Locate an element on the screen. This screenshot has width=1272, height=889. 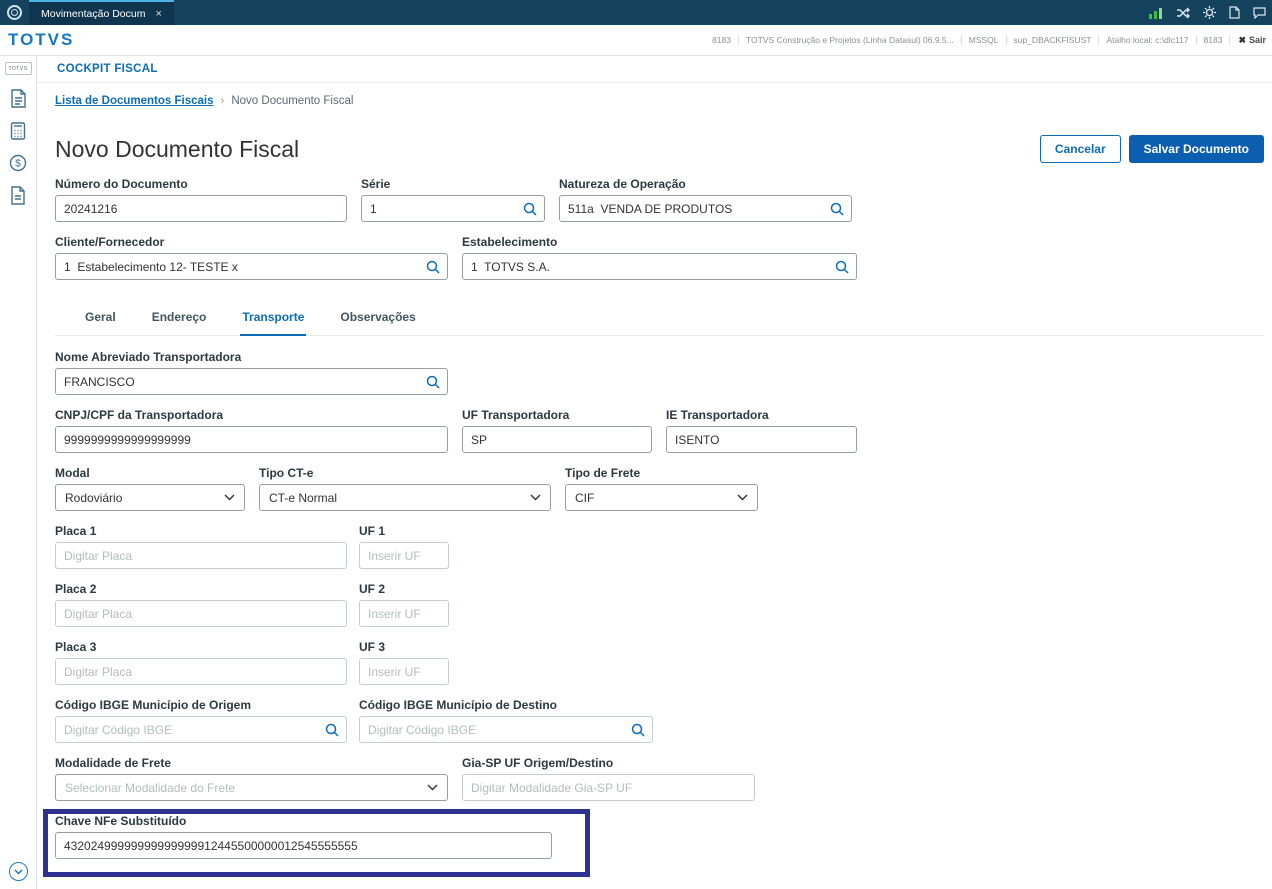
tipo-frete-label: Tipo de Frete is located at coordinates (603, 473).